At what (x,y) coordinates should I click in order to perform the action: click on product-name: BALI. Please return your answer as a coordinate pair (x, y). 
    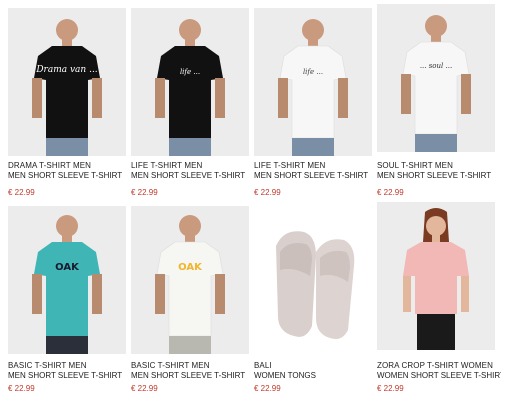
    Looking at the image, I should click on (316, 366).